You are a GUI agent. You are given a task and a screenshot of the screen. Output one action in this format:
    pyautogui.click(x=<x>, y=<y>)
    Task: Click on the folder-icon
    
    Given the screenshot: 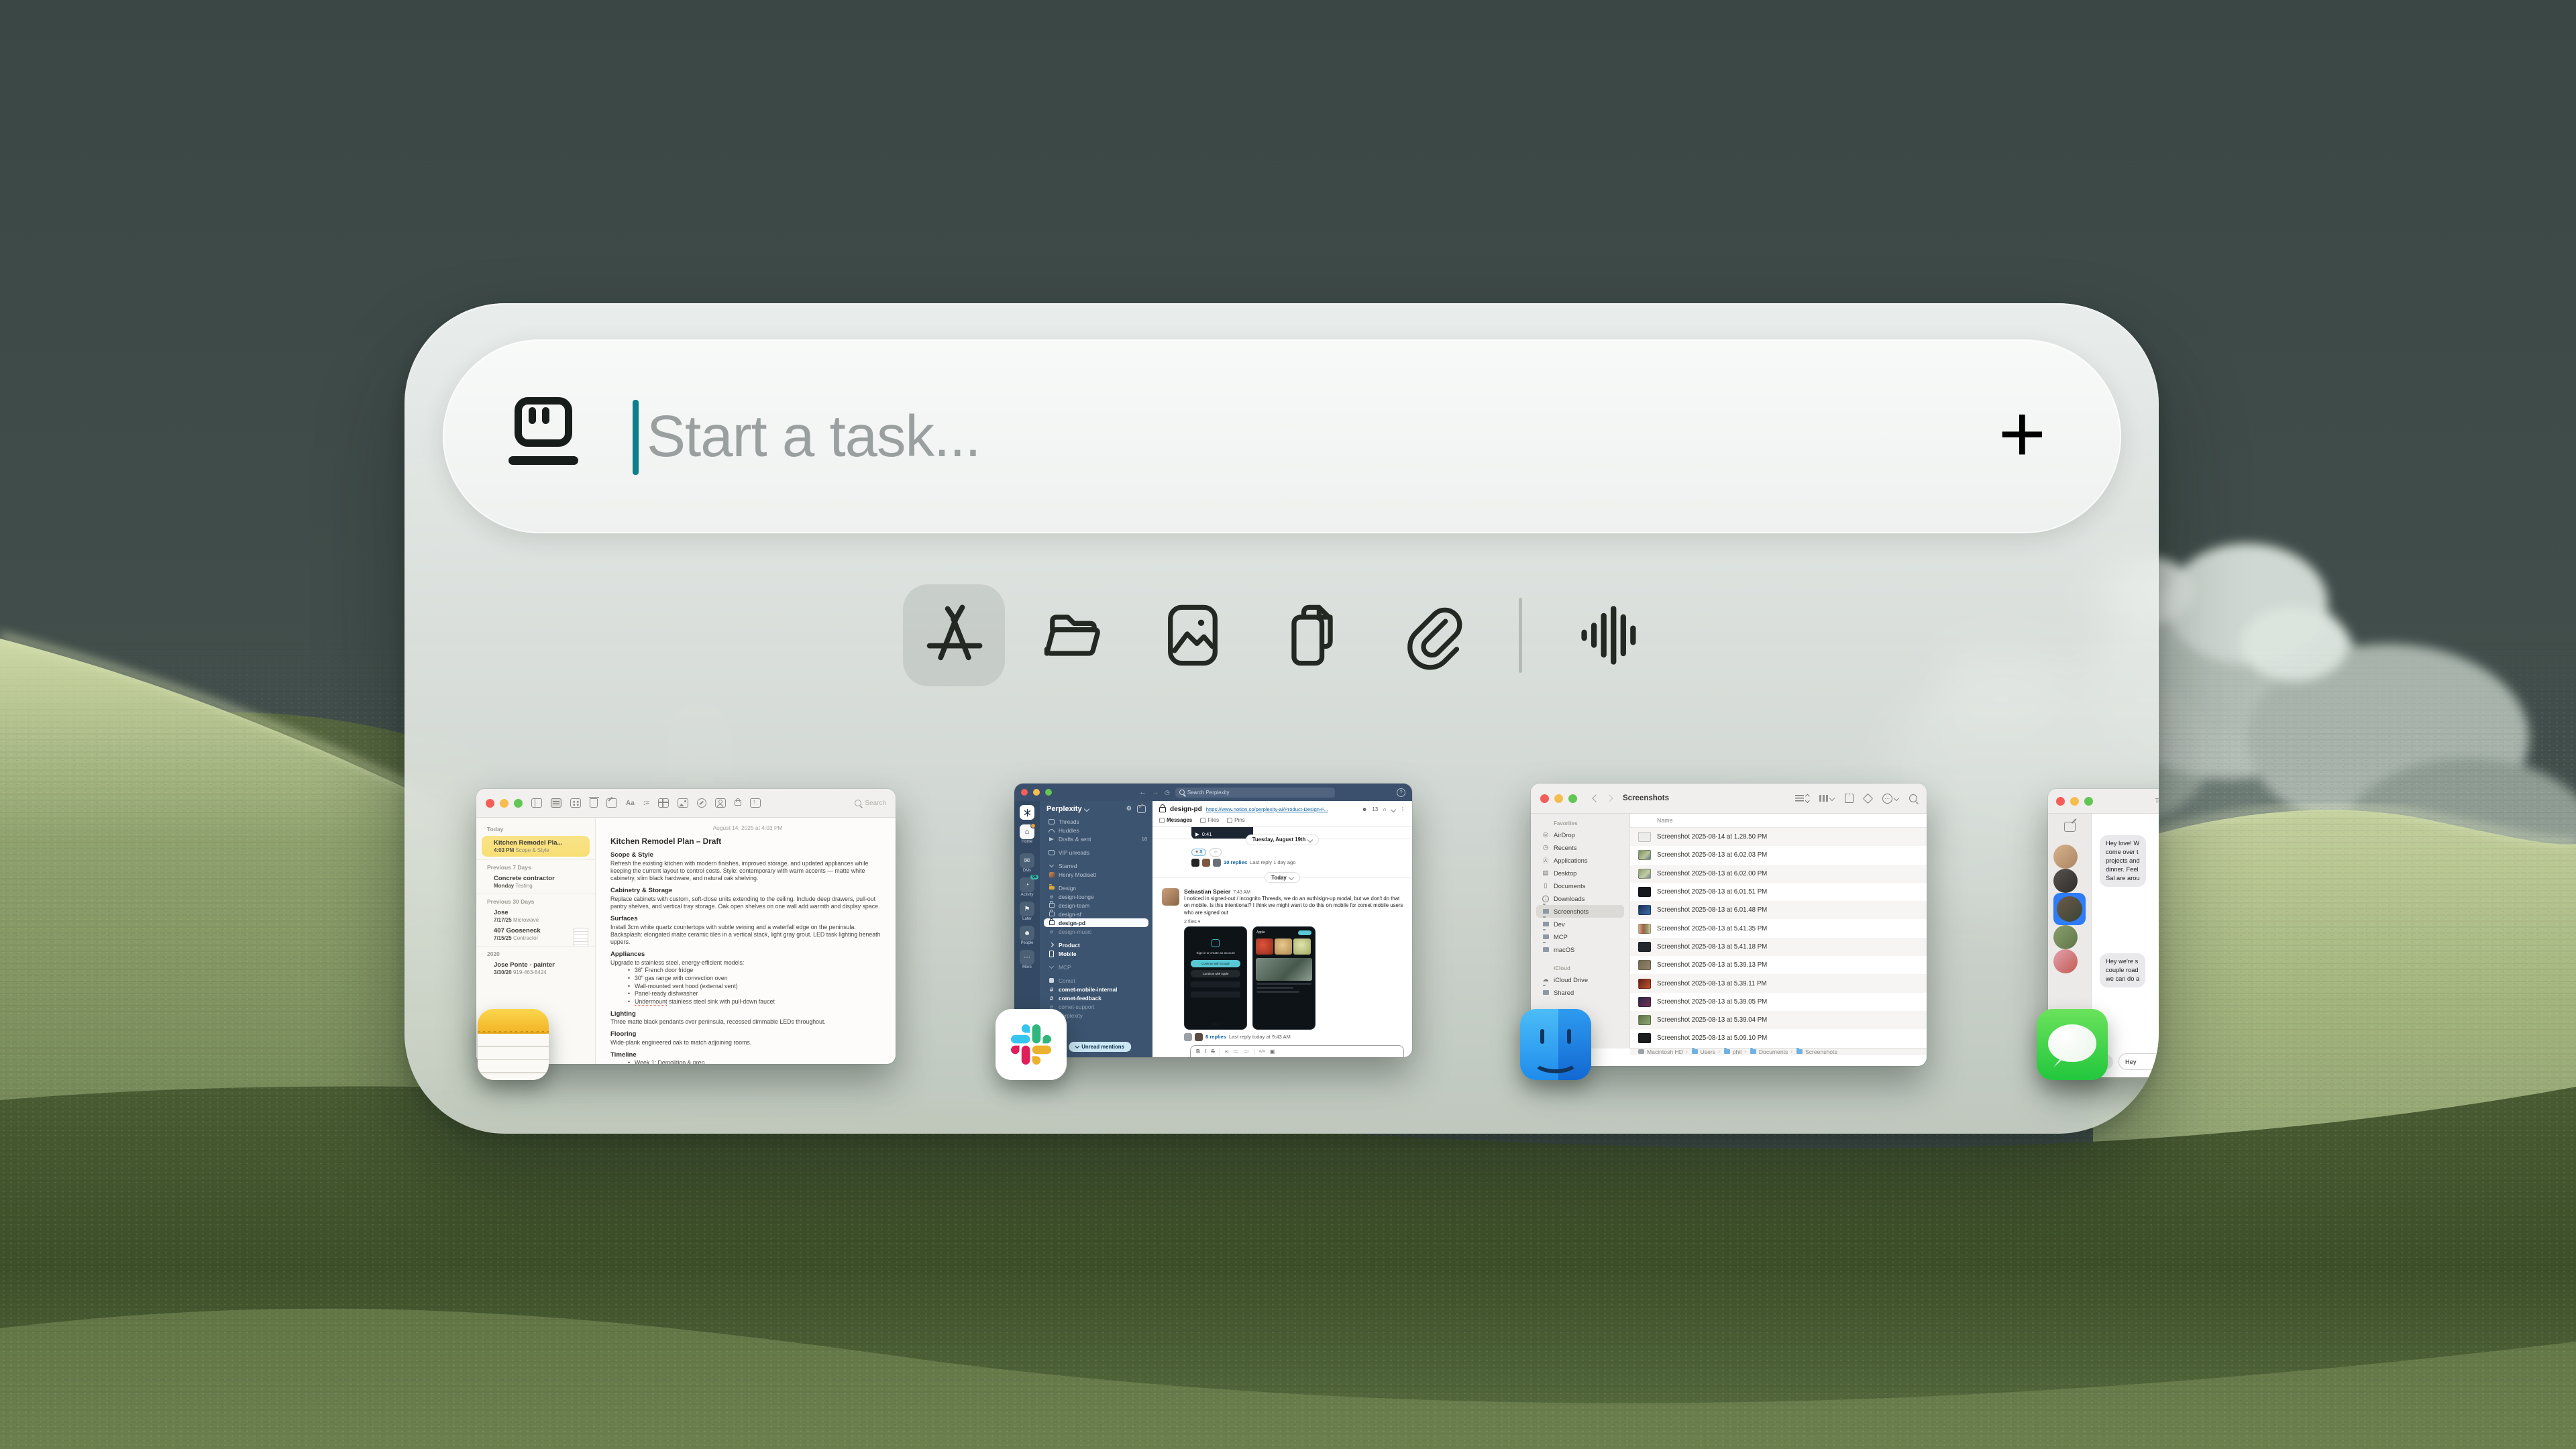 What is the action you would take?
    pyautogui.click(x=1073, y=635)
    